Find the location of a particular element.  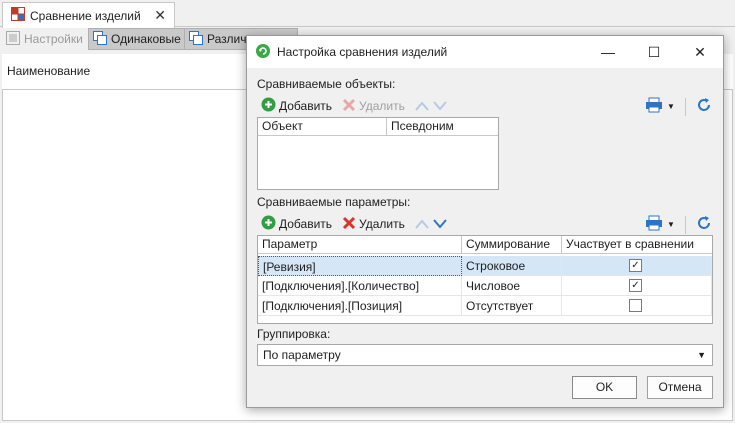

settings-label: Настройки is located at coordinates (53, 39).